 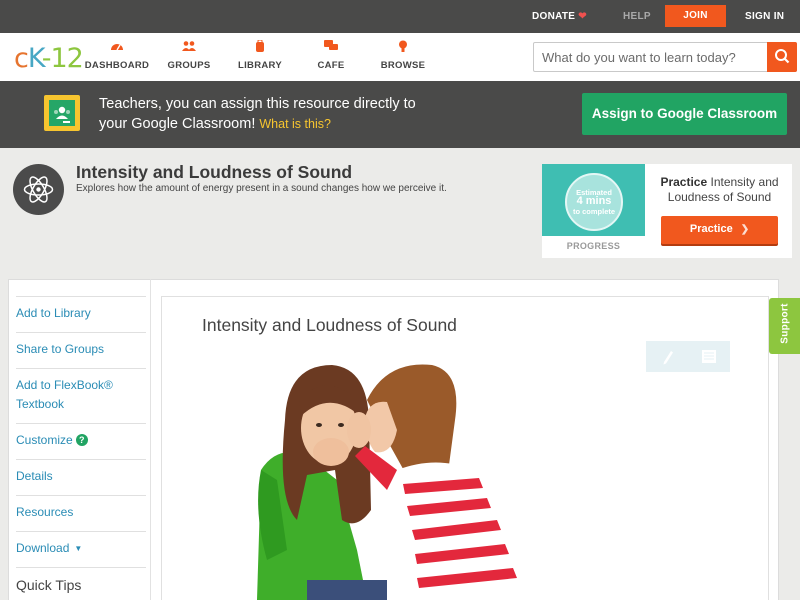 I want to click on support-tab: Support, so click(x=784, y=326).